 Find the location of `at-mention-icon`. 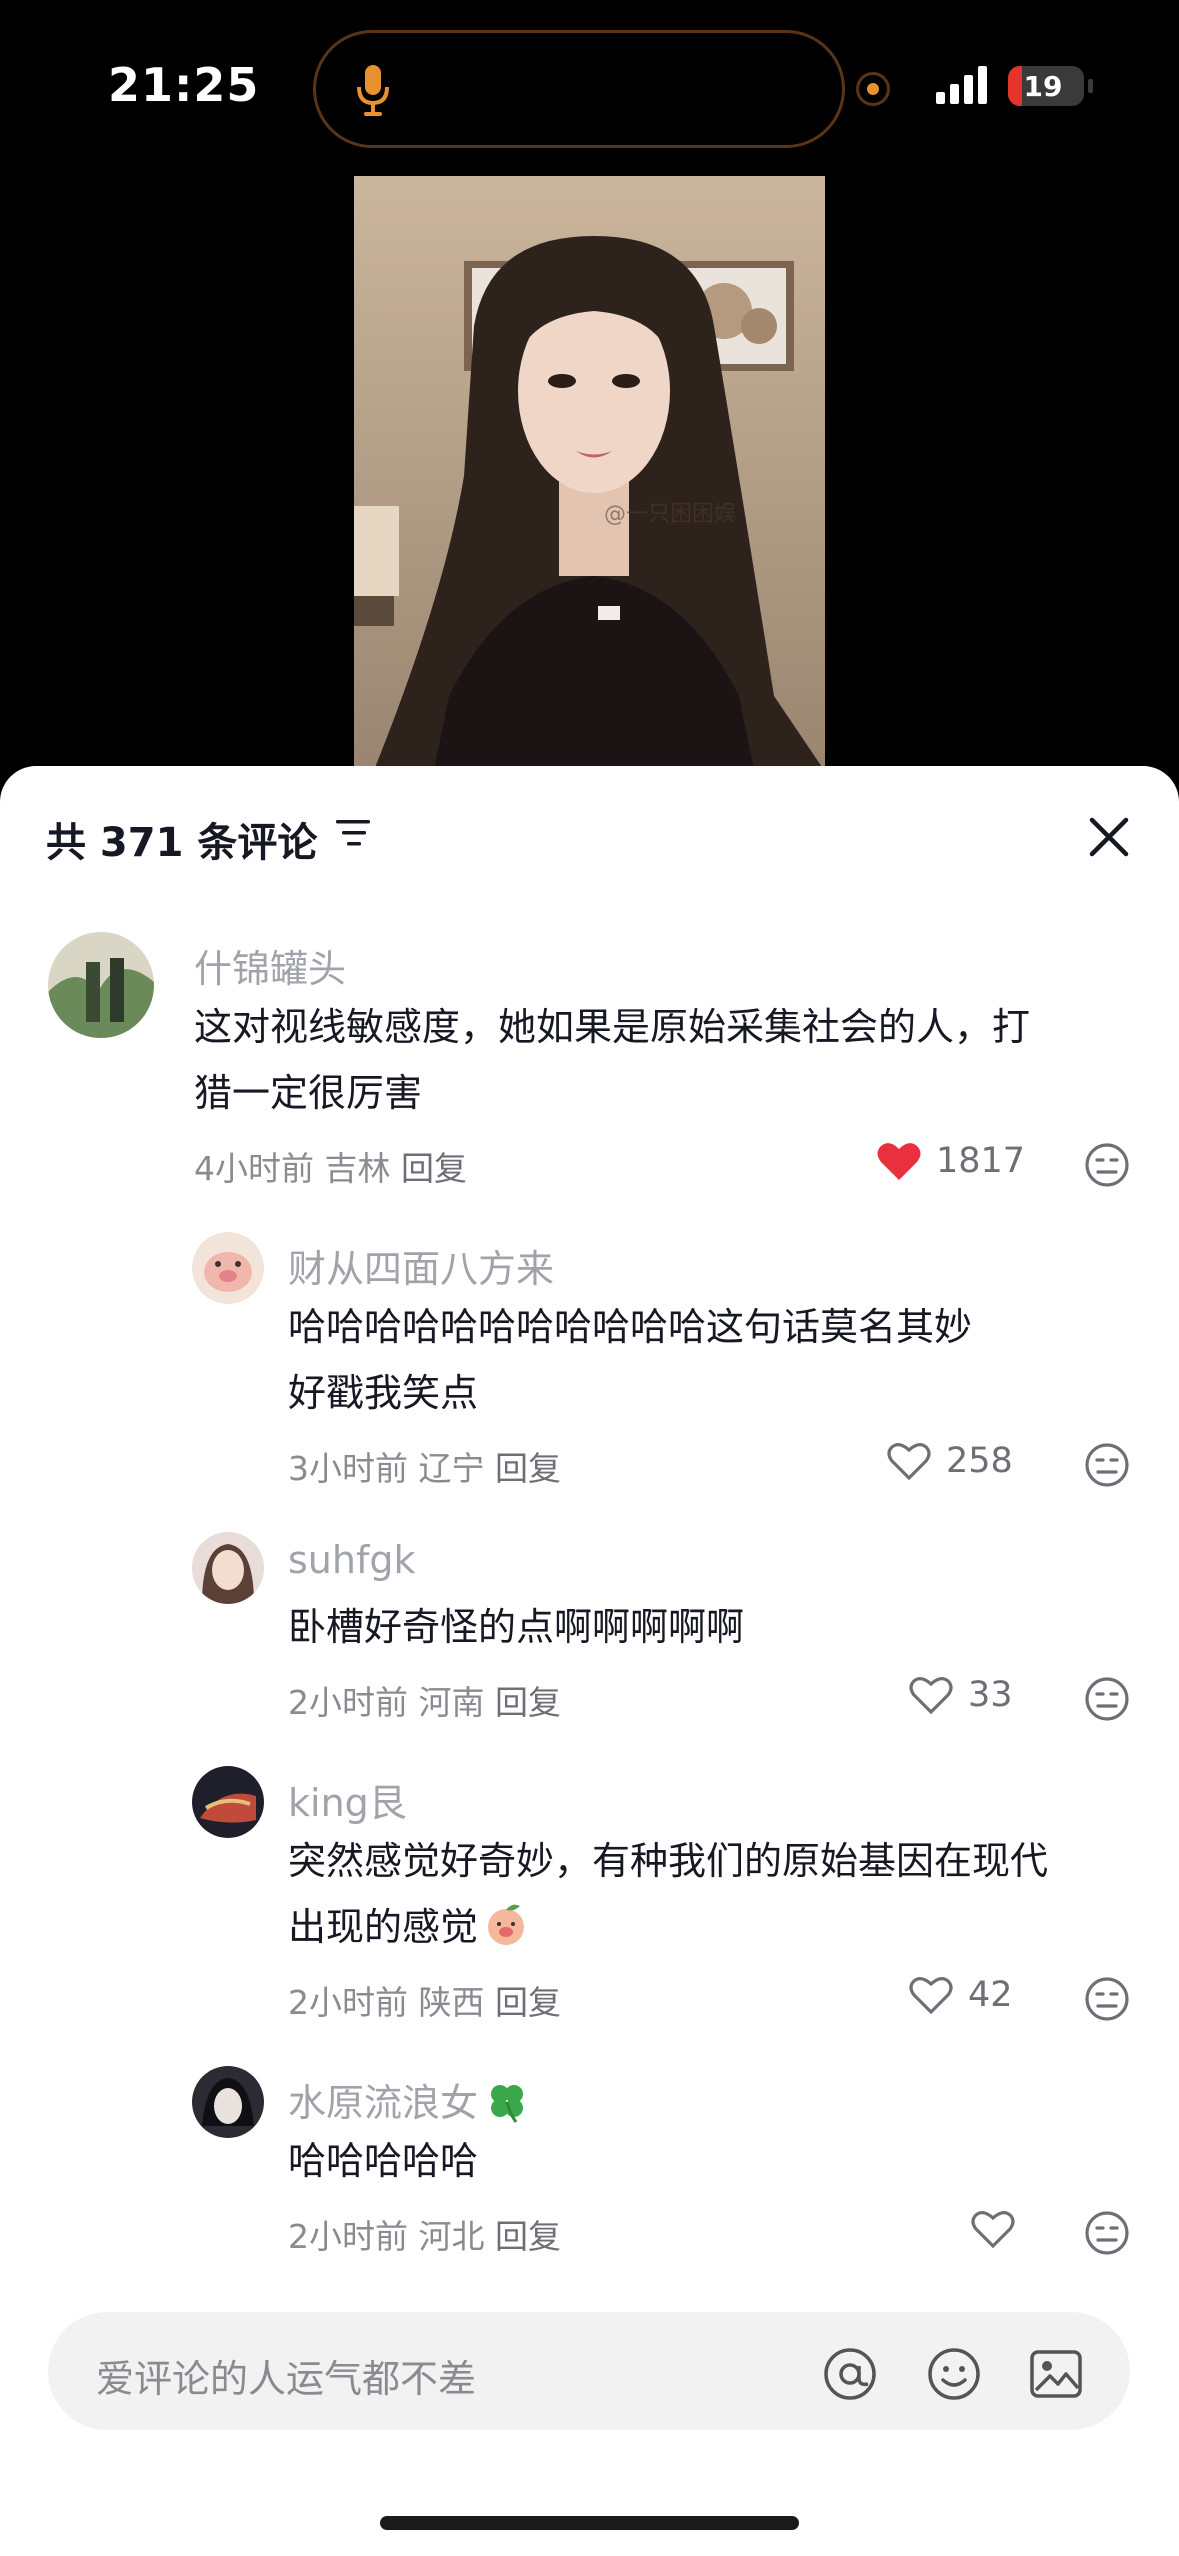

at-mention-icon is located at coordinates (850, 2374).